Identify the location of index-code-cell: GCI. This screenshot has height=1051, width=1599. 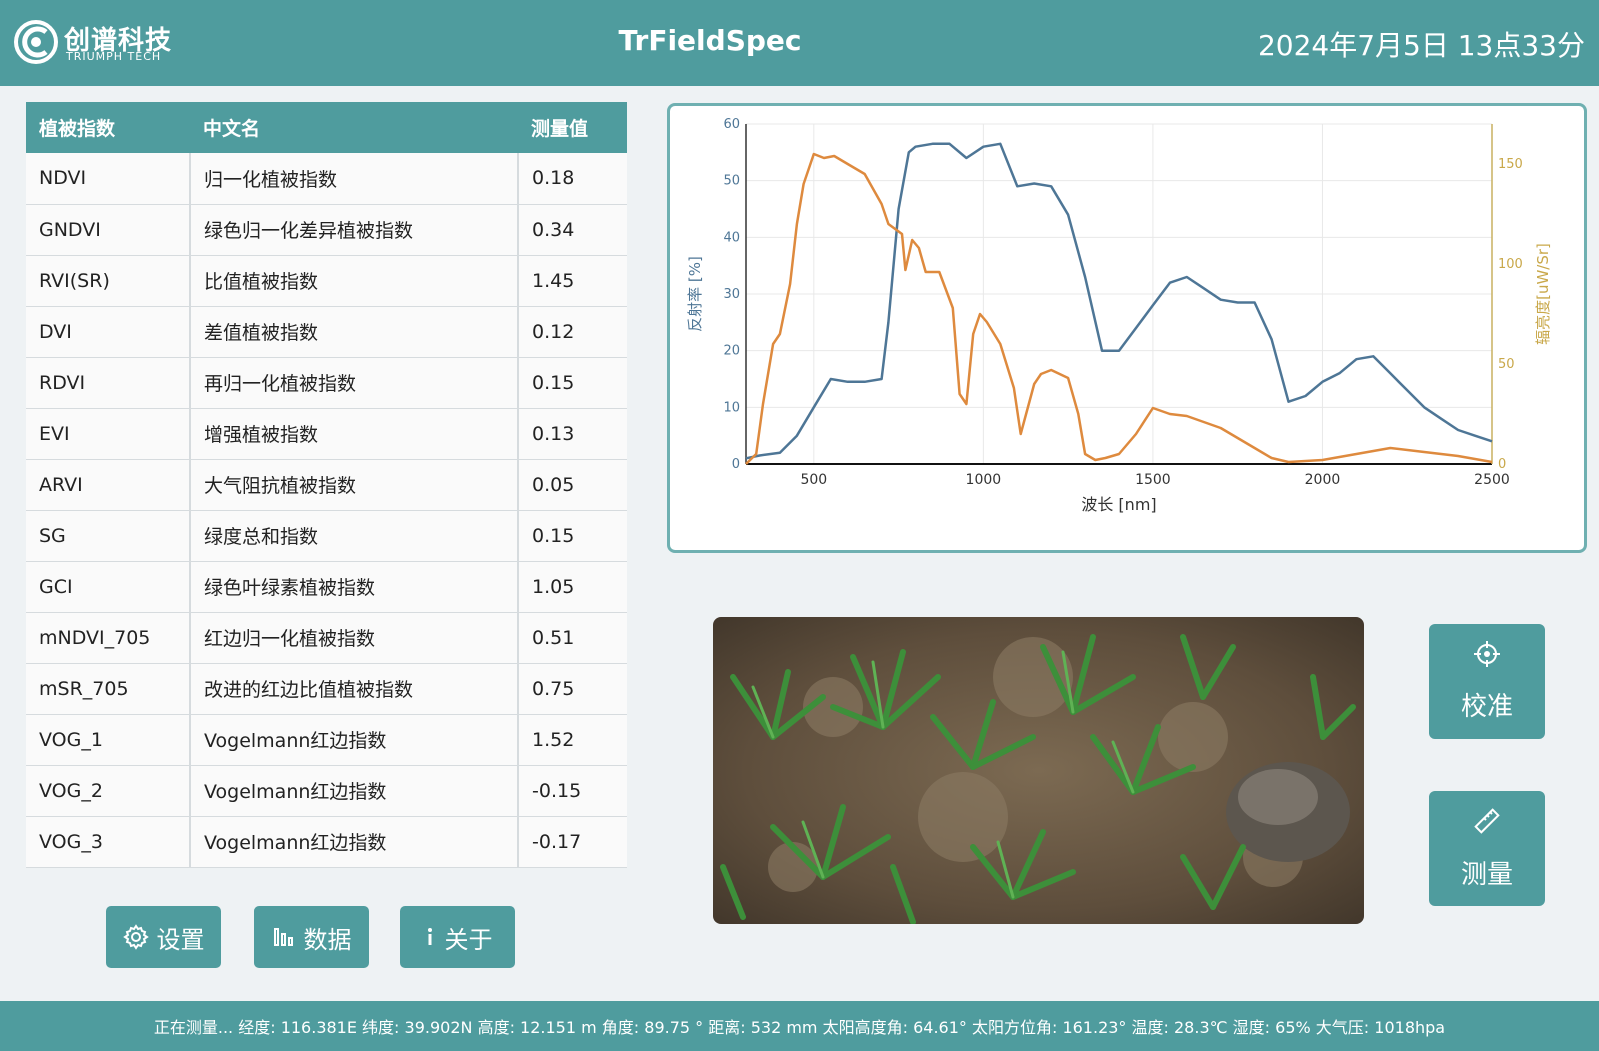
(108, 587).